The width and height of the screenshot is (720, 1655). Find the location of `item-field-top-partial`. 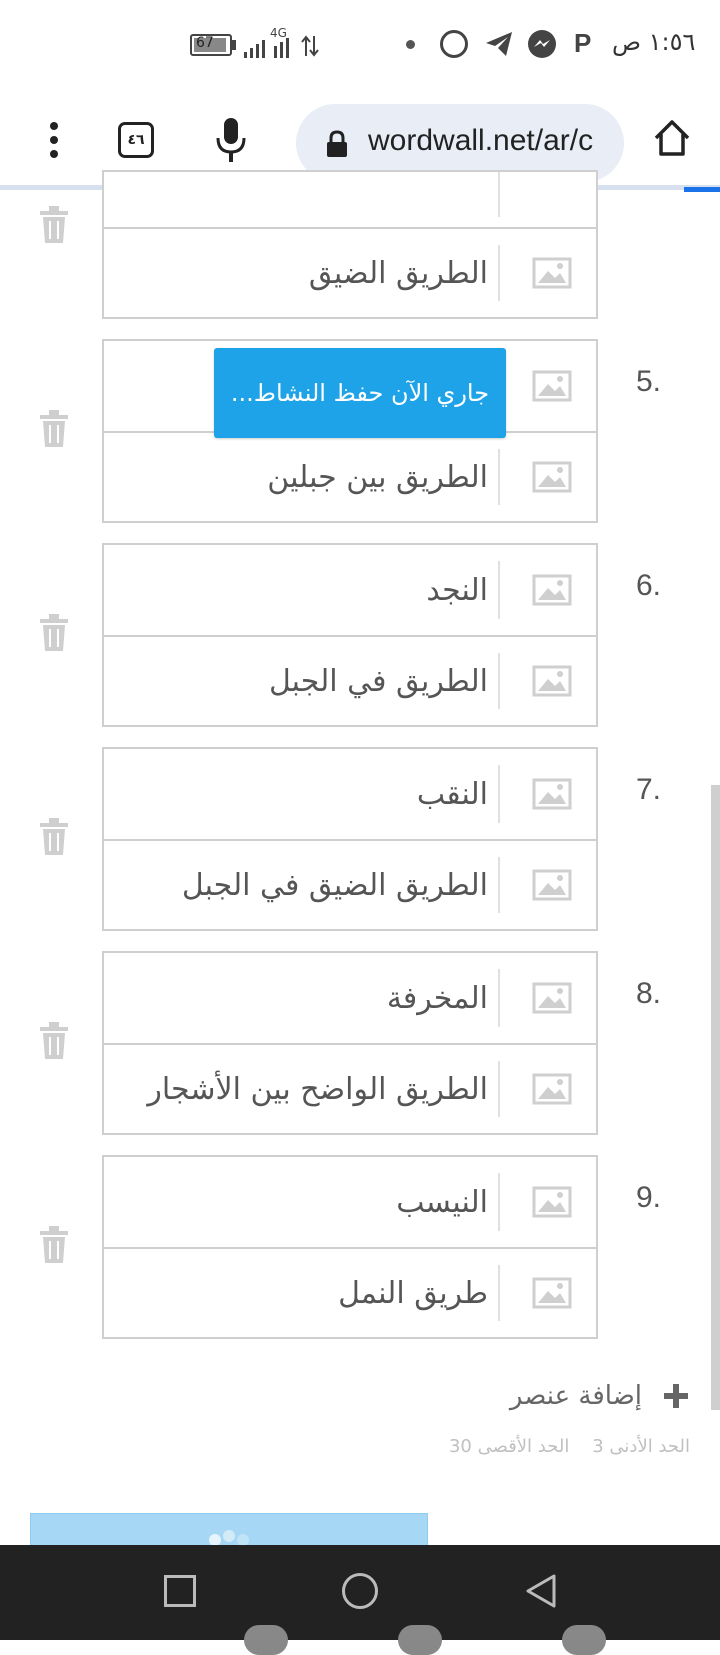

item-field-top-partial is located at coordinates (350, 199).